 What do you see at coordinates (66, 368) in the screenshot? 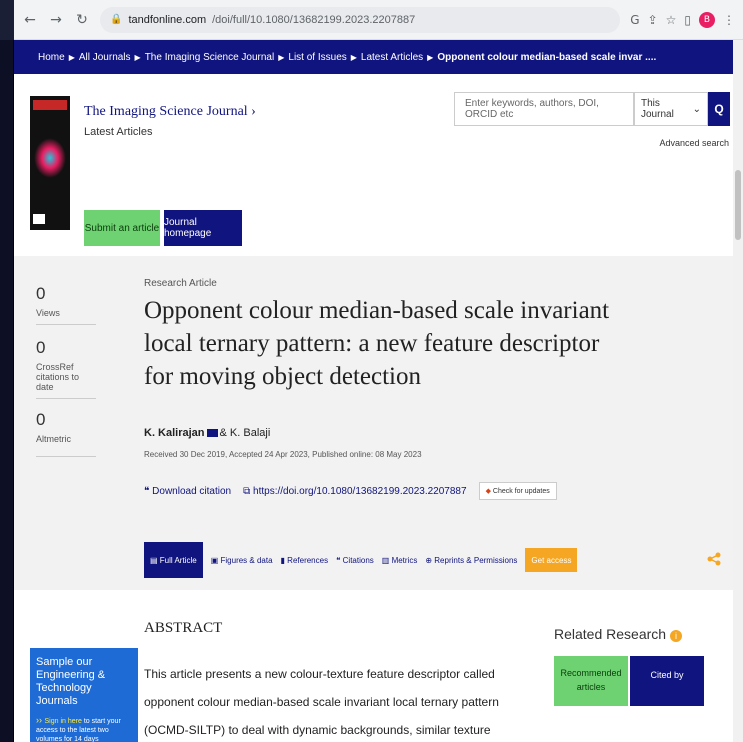
I see `metric-crossref: 0 CrossRef citations to date` at bounding box center [66, 368].